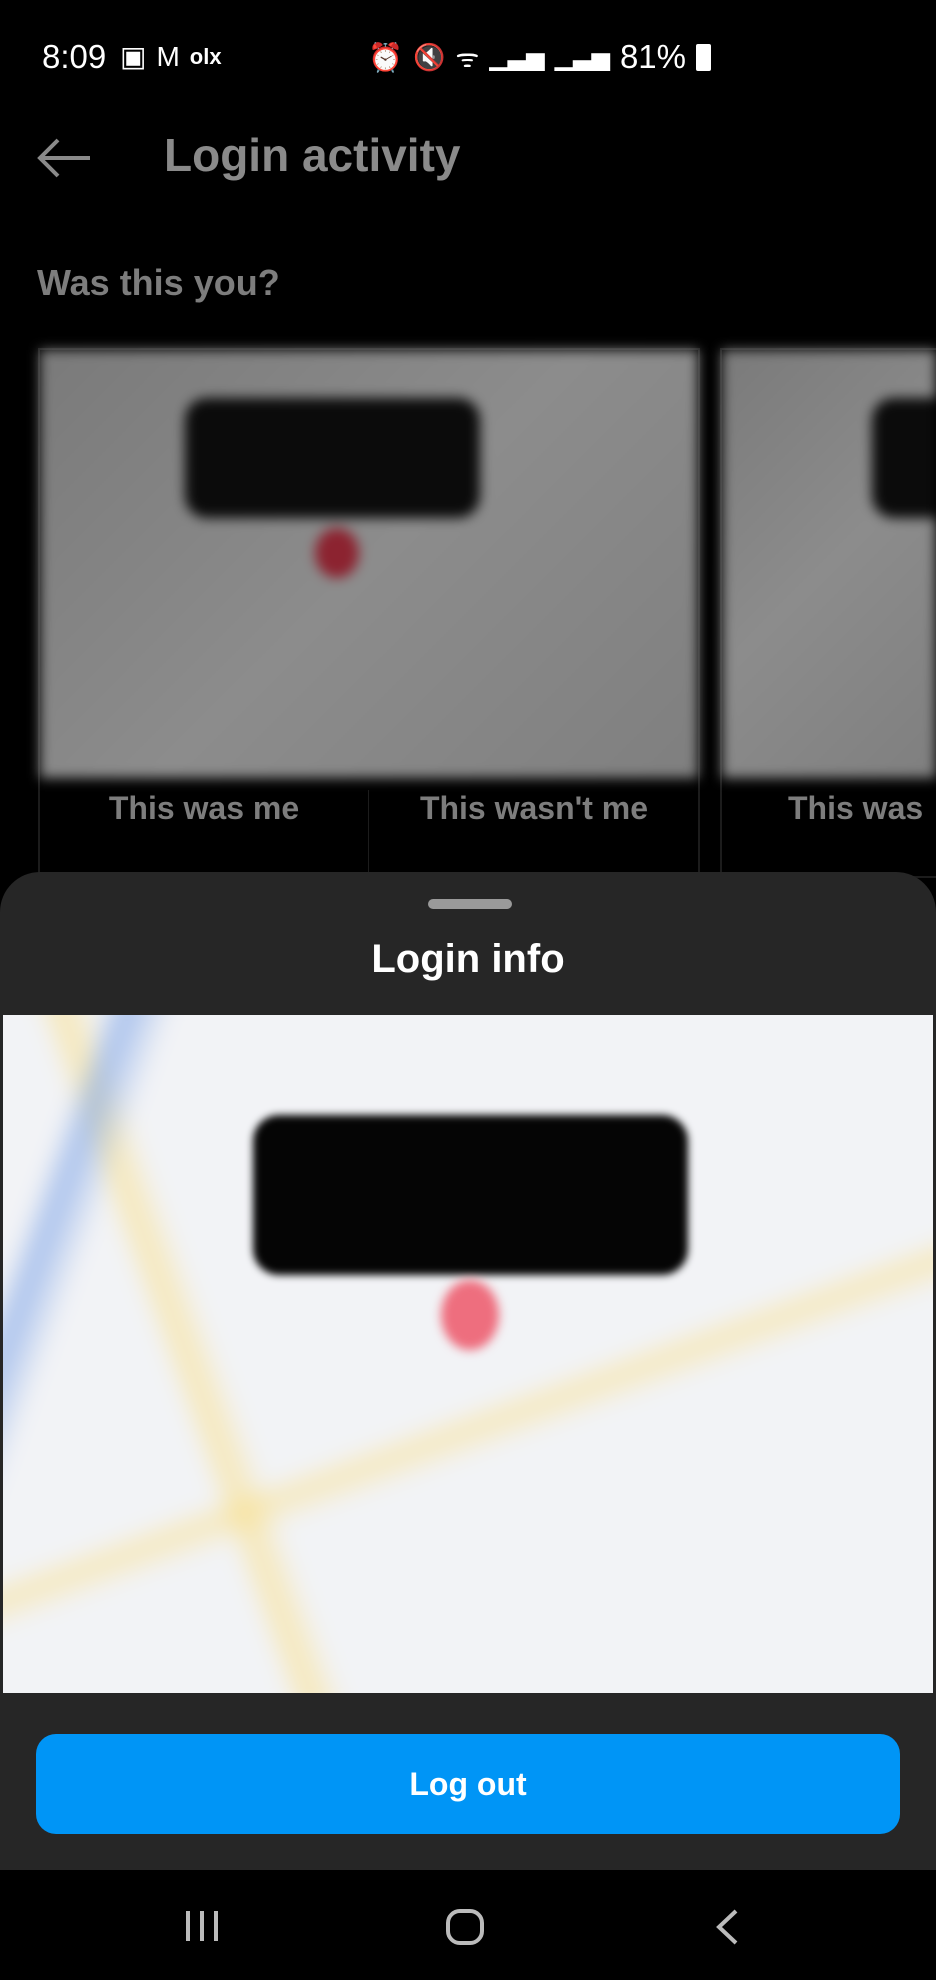 This screenshot has height=1980, width=936. Describe the element at coordinates (703, 57) in the screenshot. I see `battery-icon` at that location.